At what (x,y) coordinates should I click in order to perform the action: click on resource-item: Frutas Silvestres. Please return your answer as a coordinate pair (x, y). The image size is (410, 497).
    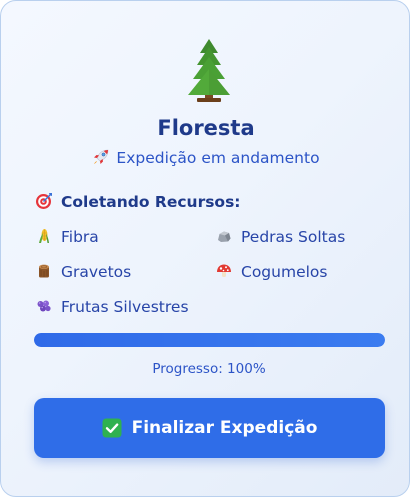
    Looking at the image, I should click on (112, 307).